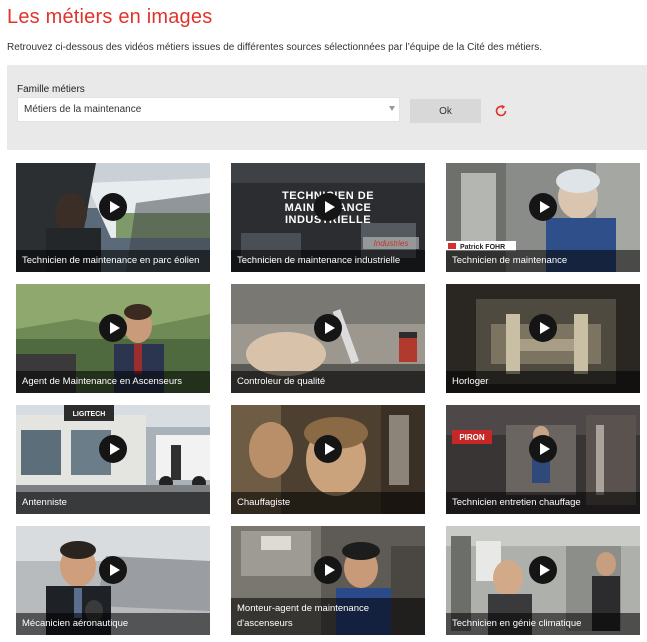  What do you see at coordinates (328, 382) in the screenshot?
I see `video-caption: Controleur de qualité` at bounding box center [328, 382].